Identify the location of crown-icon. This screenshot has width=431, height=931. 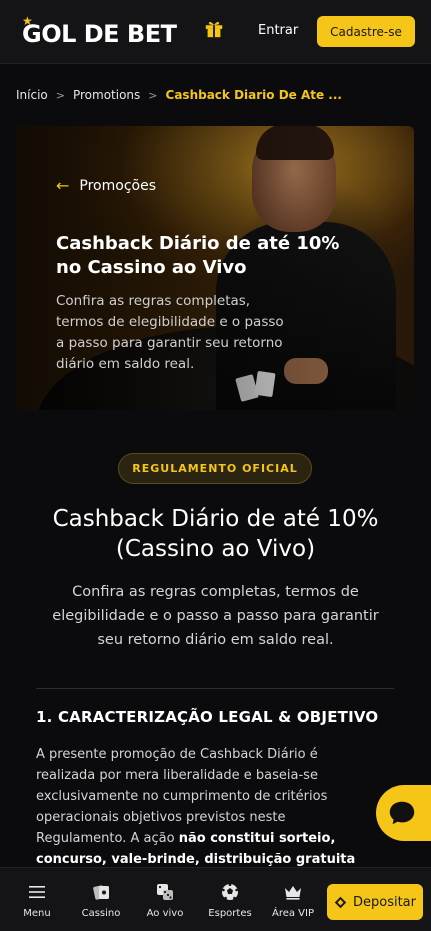
(293, 892).